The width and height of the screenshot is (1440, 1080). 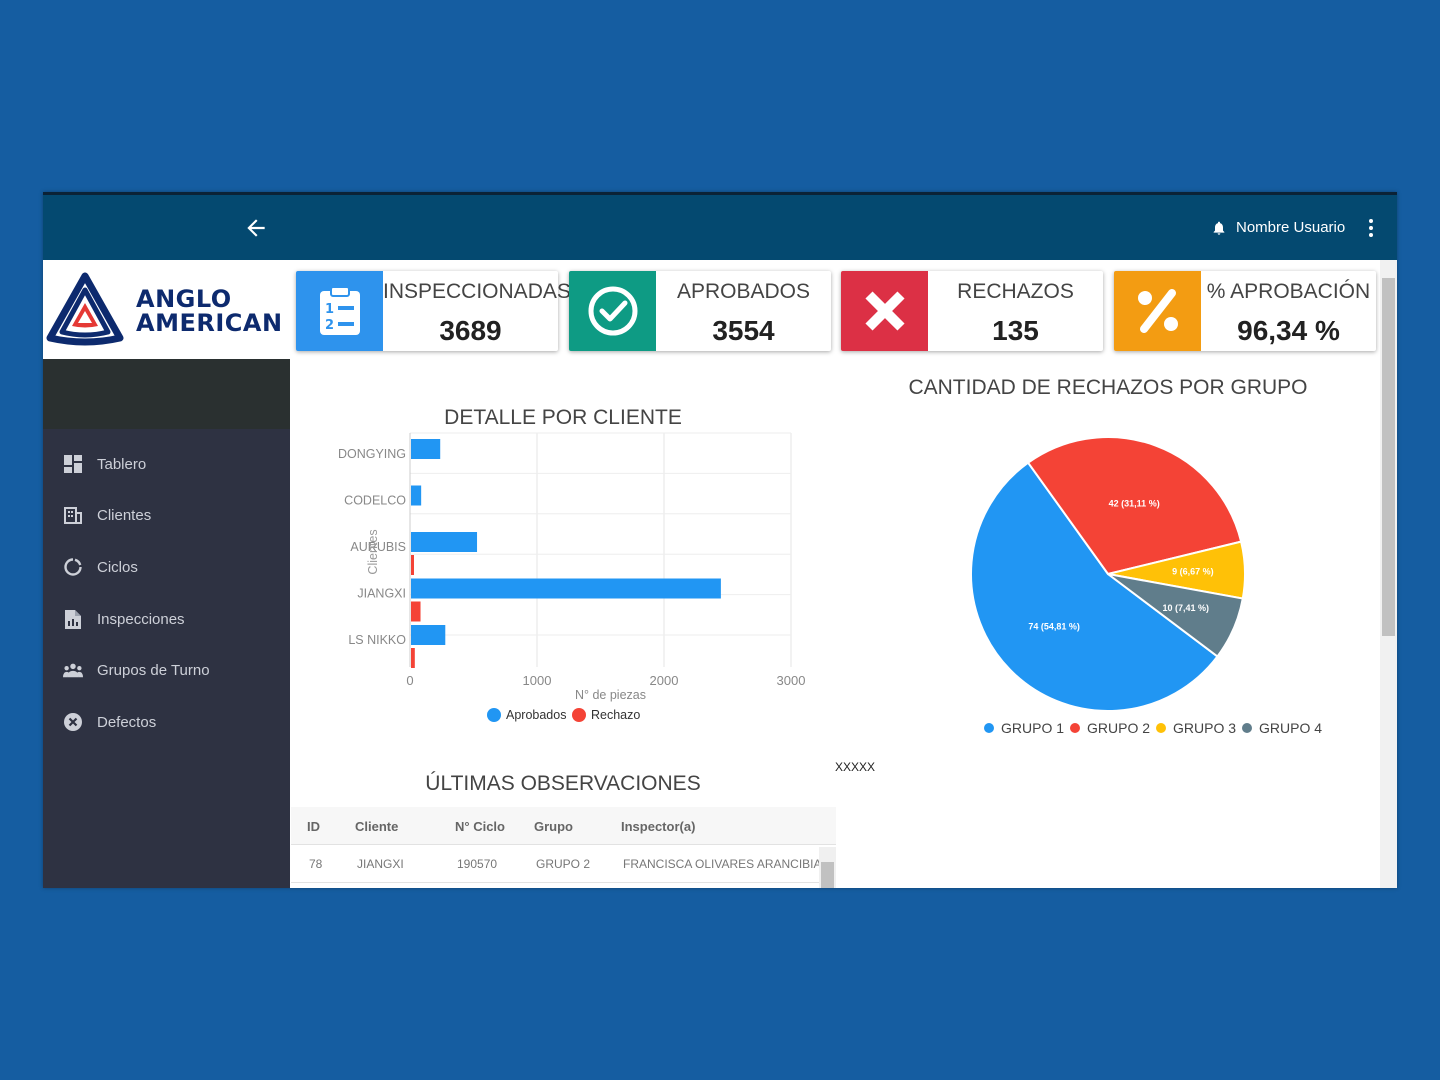 I want to click on column-header: ID, so click(x=313, y=826).